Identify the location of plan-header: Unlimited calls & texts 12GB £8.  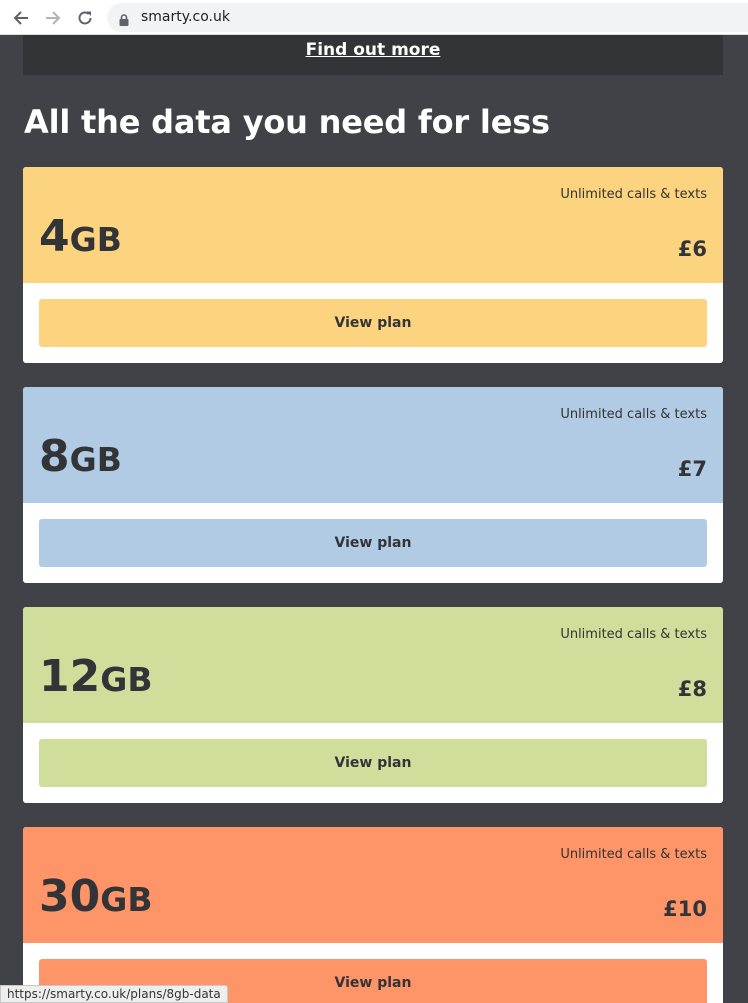
(373, 665).